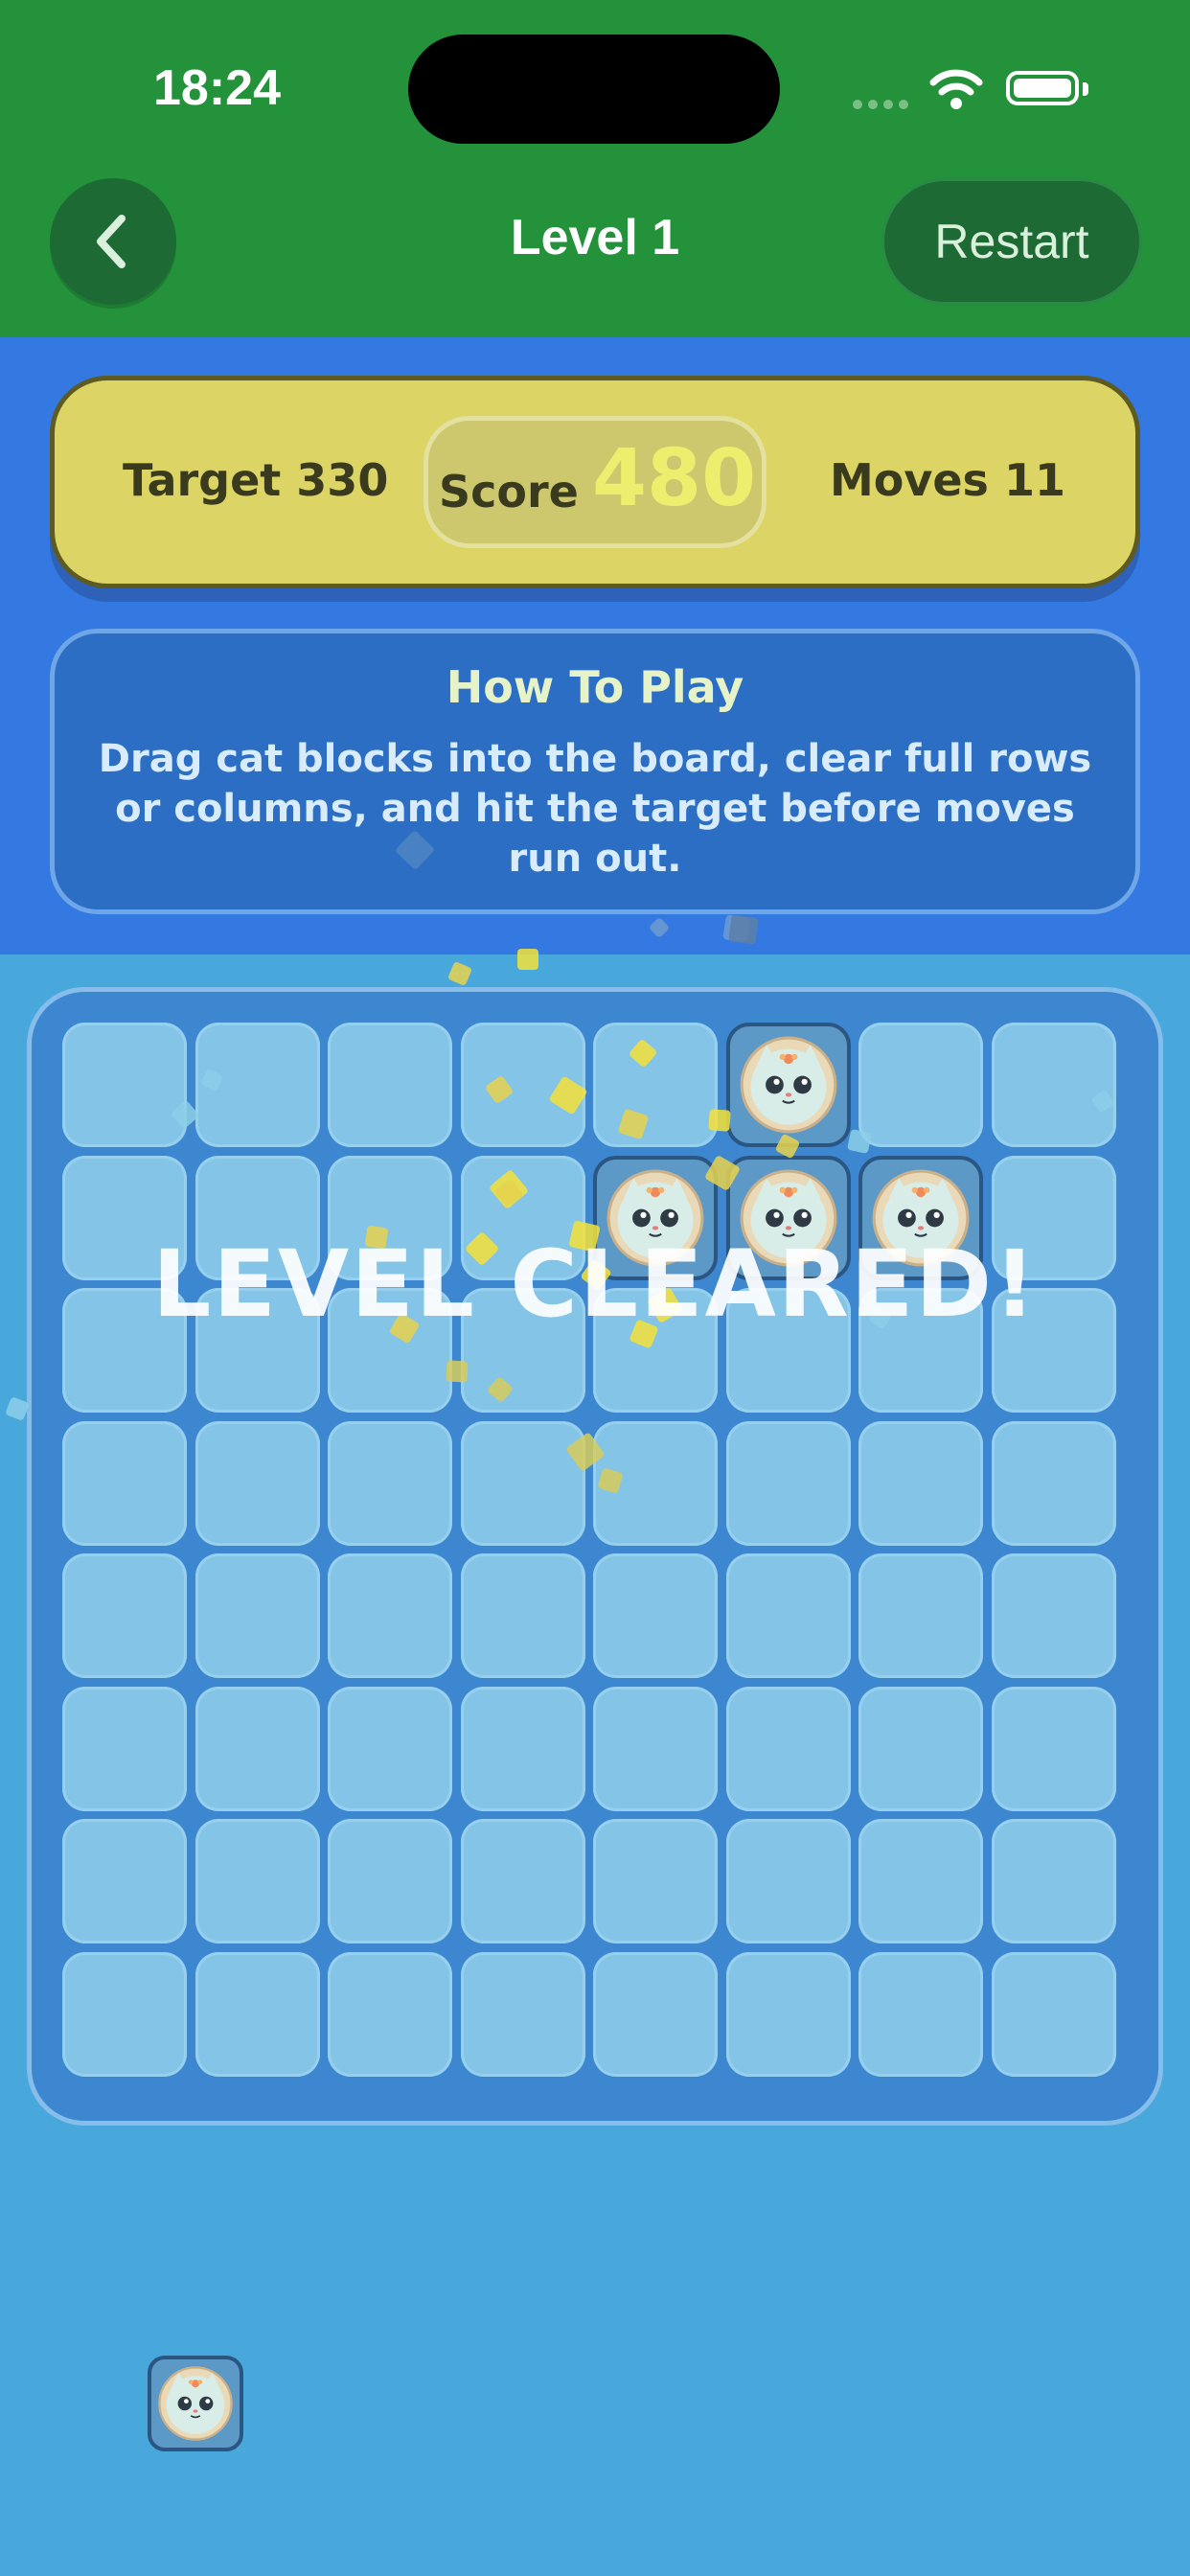 Image resolution: width=1190 pixels, height=2576 pixels. What do you see at coordinates (674, 478) in the screenshot?
I see `score-value: 480` at bounding box center [674, 478].